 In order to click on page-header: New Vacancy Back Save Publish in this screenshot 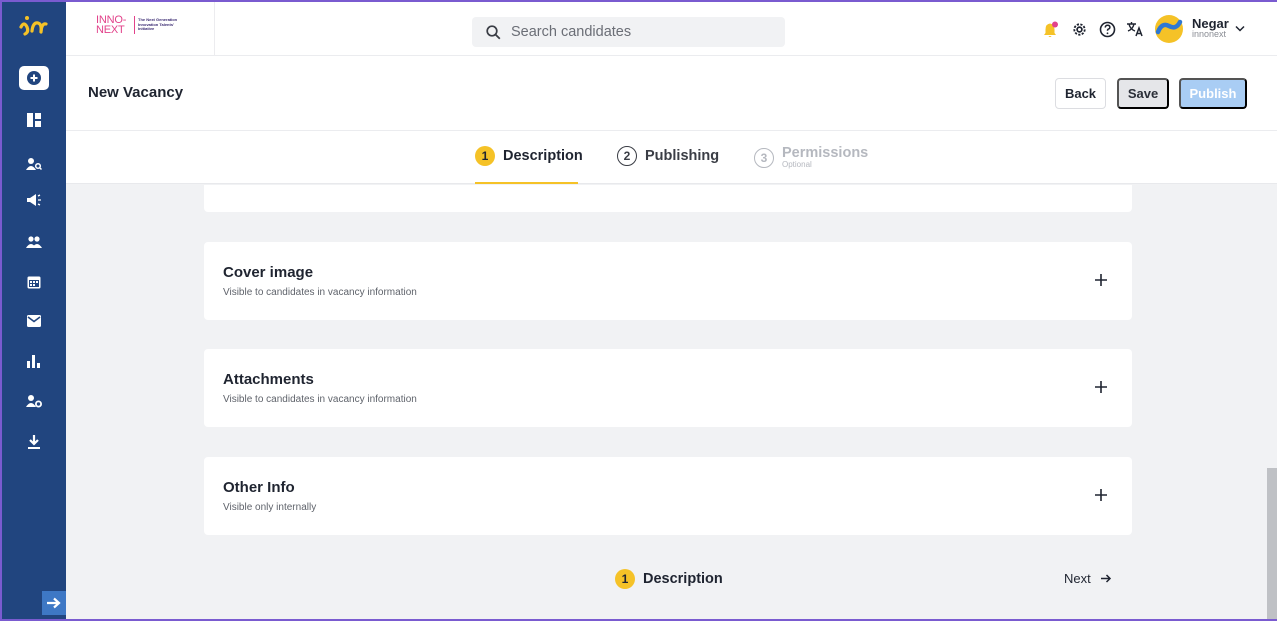, I will do `click(671, 93)`.